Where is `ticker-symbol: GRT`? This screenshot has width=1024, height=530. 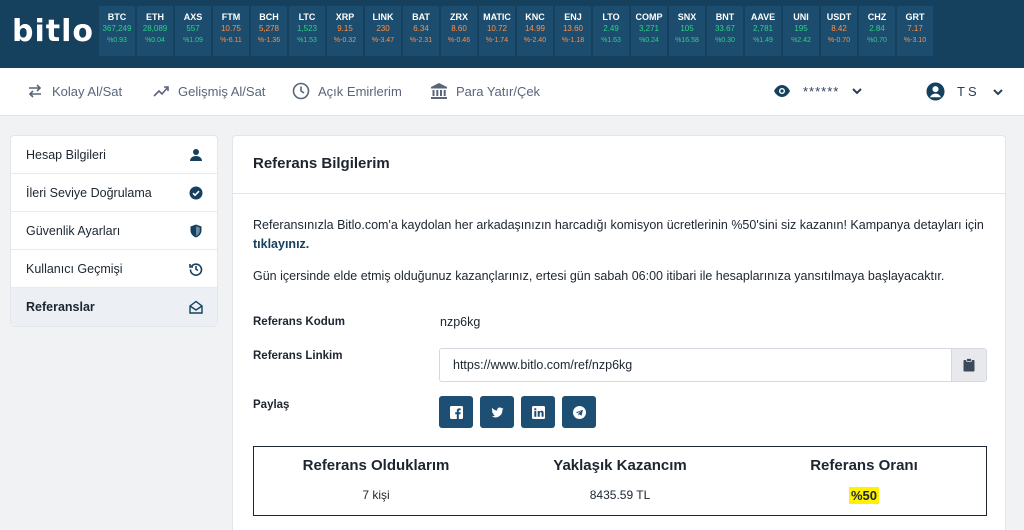
ticker-symbol: GRT is located at coordinates (915, 17).